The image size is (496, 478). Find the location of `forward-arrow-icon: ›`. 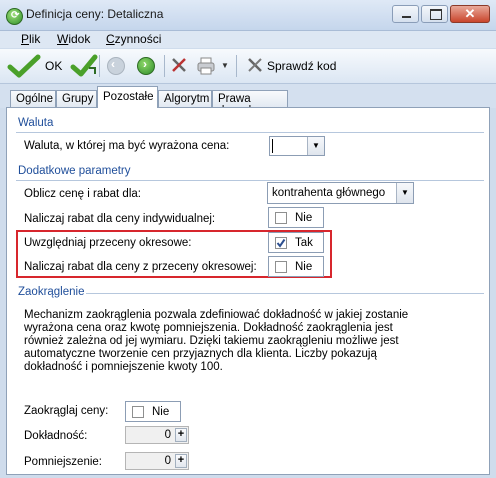

forward-arrow-icon: › is located at coordinates (146, 66).